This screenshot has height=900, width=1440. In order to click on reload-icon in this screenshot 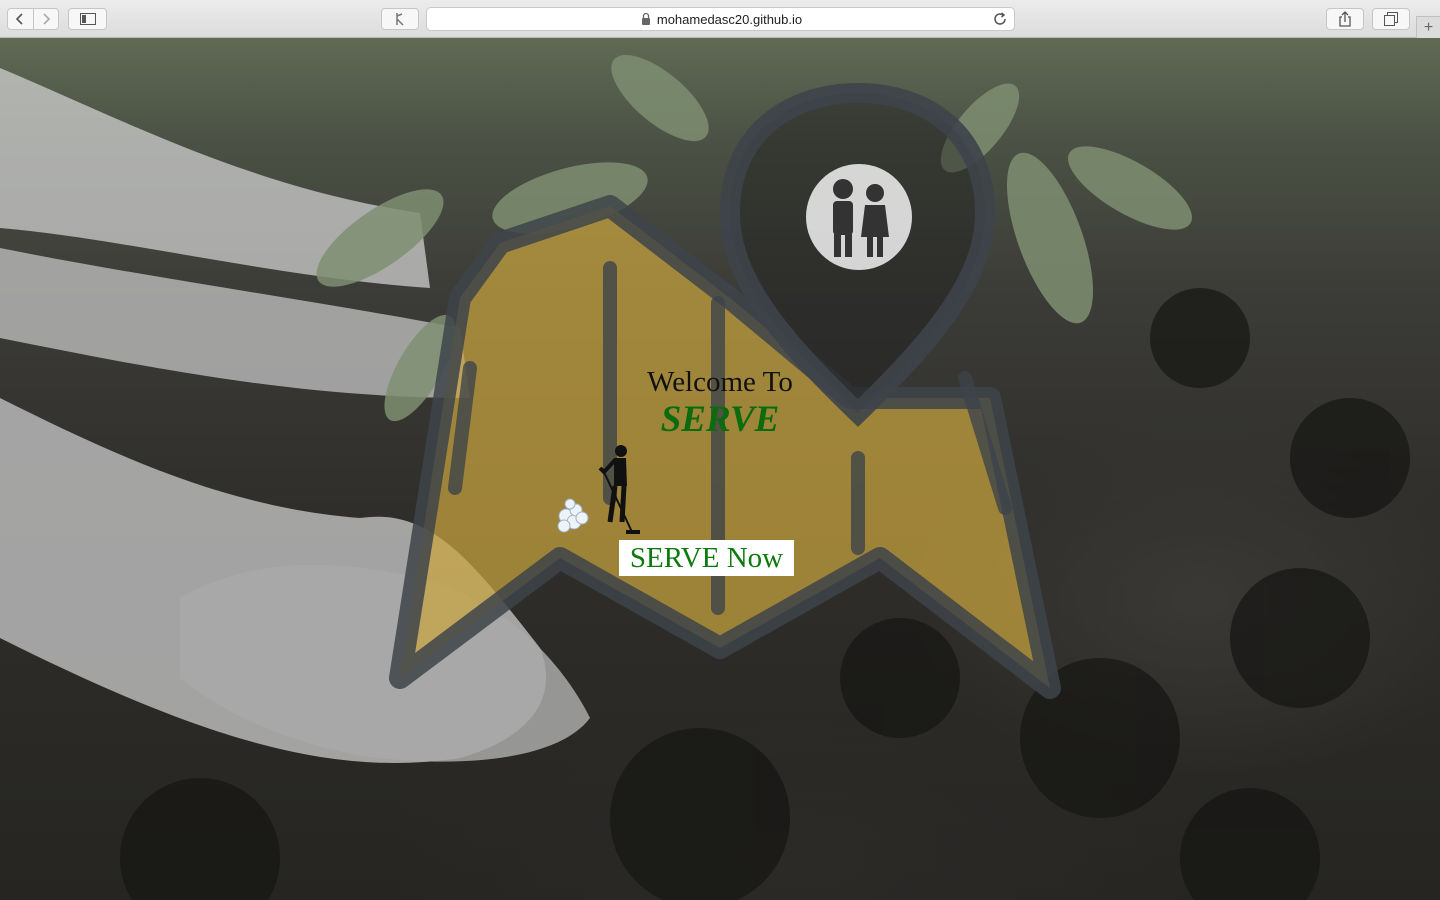, I will do `click(1000, 19)`.